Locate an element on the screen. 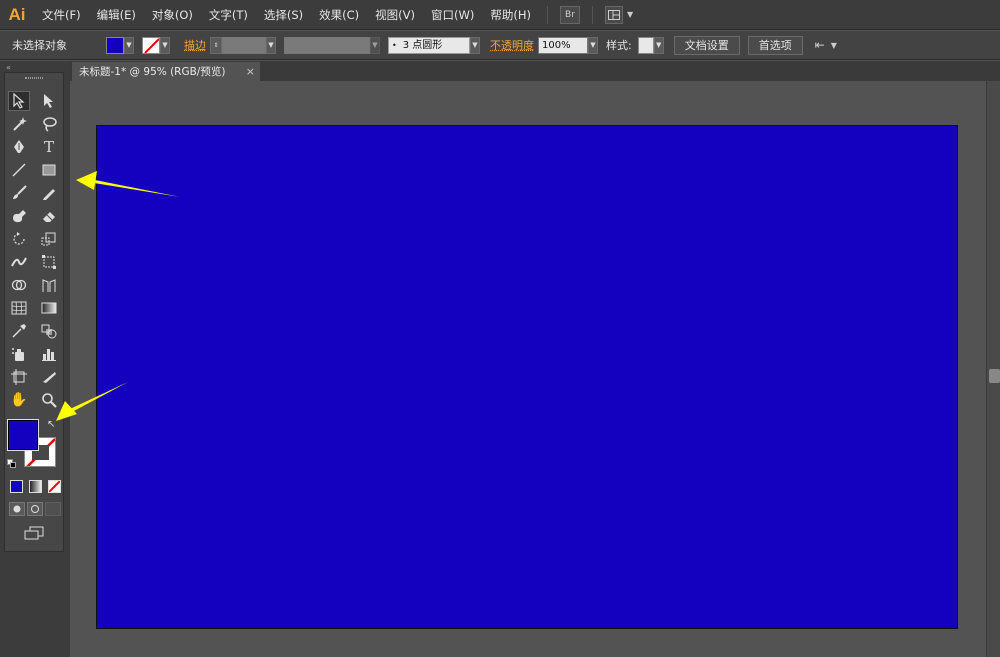  annotation-arrow-fill is located at coordinates (92, 401).